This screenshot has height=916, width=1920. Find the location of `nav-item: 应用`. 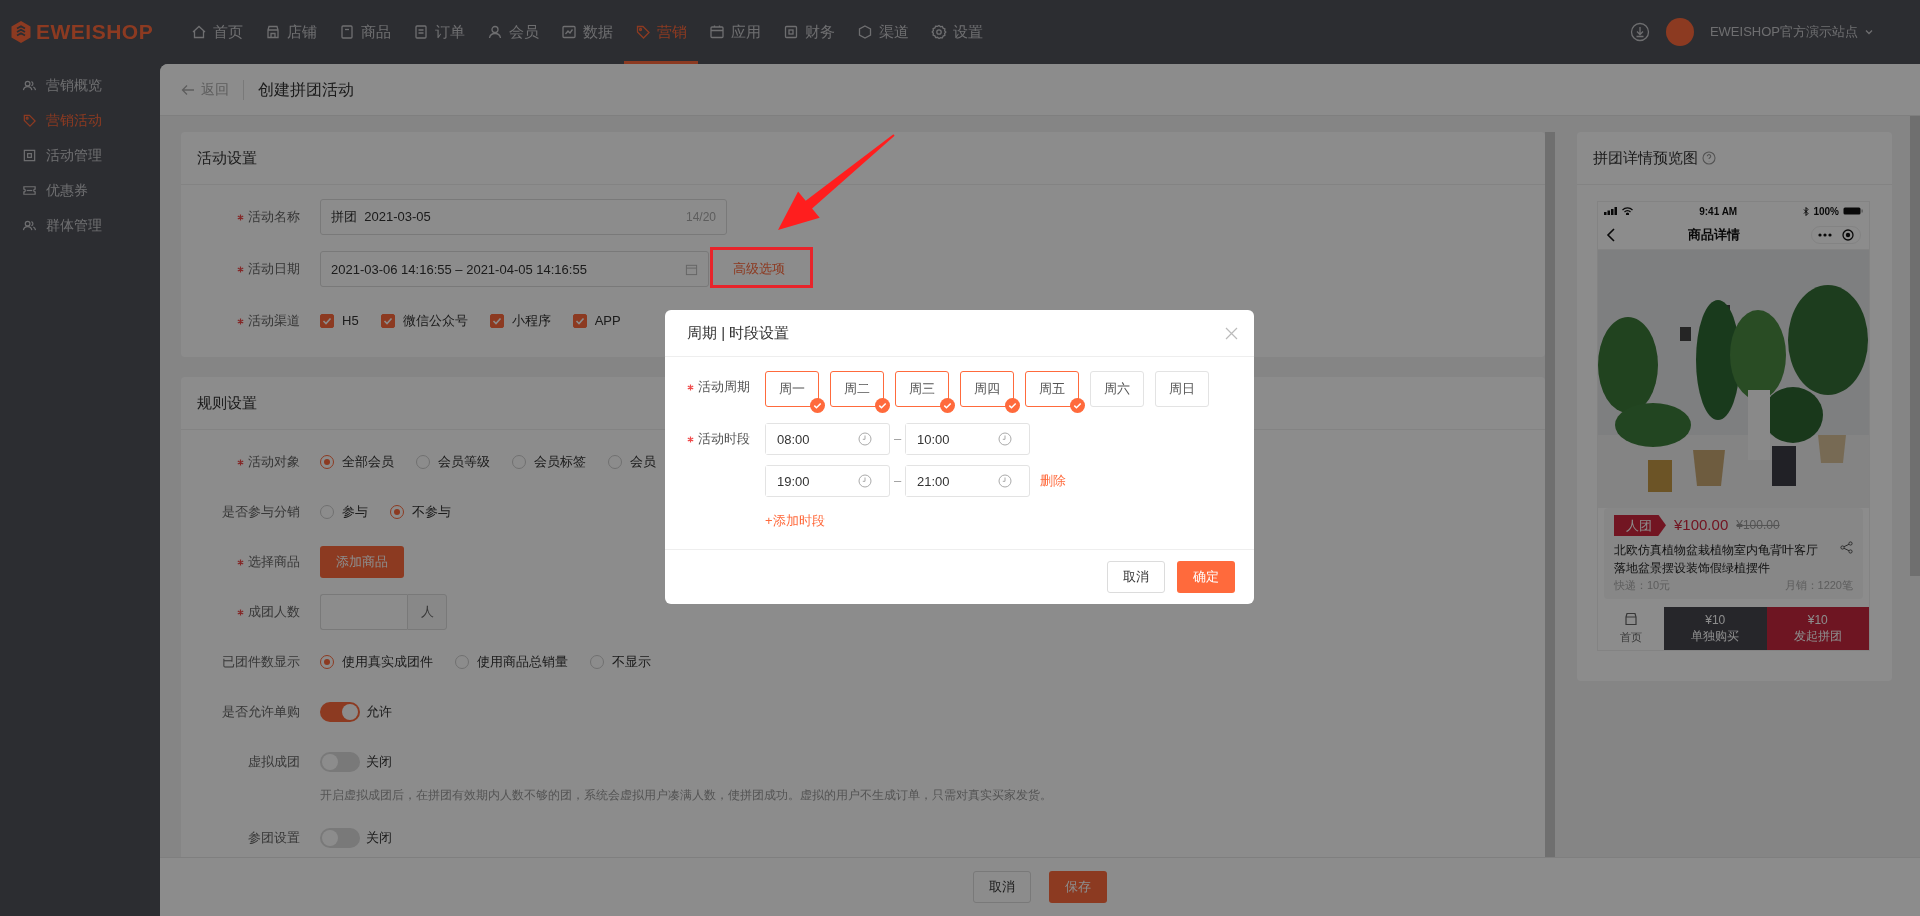

nav-item: 应用 is located at coordinates (735, 32).